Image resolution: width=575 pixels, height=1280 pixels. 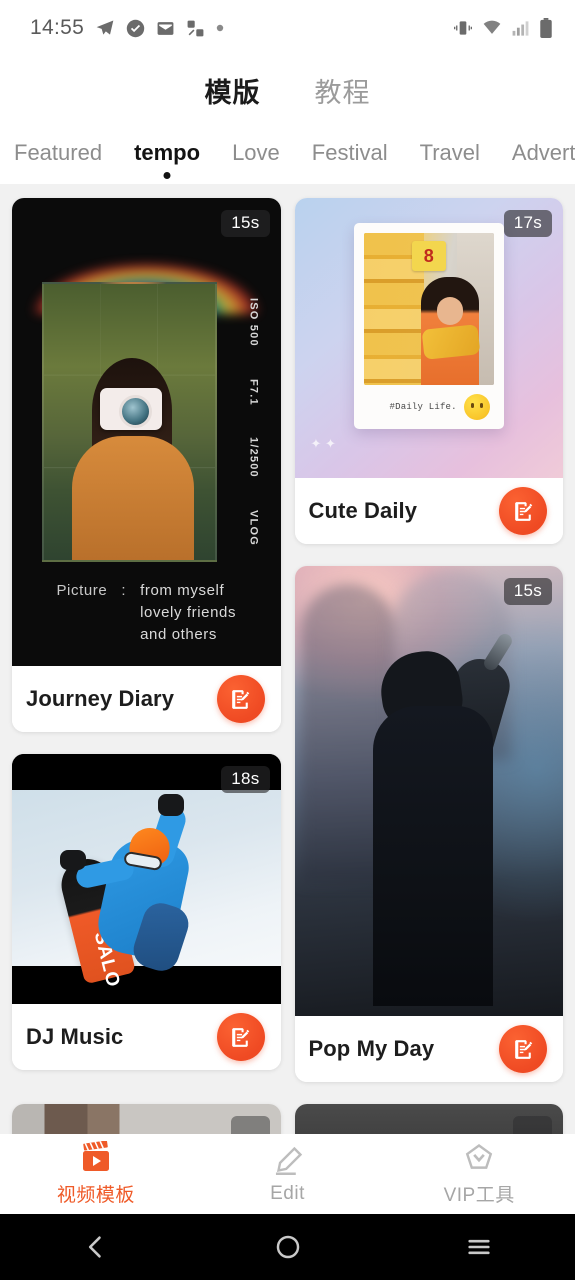 I want to click on nav-item-vip-tools: VIP工具, so click(x=479, y=1174).